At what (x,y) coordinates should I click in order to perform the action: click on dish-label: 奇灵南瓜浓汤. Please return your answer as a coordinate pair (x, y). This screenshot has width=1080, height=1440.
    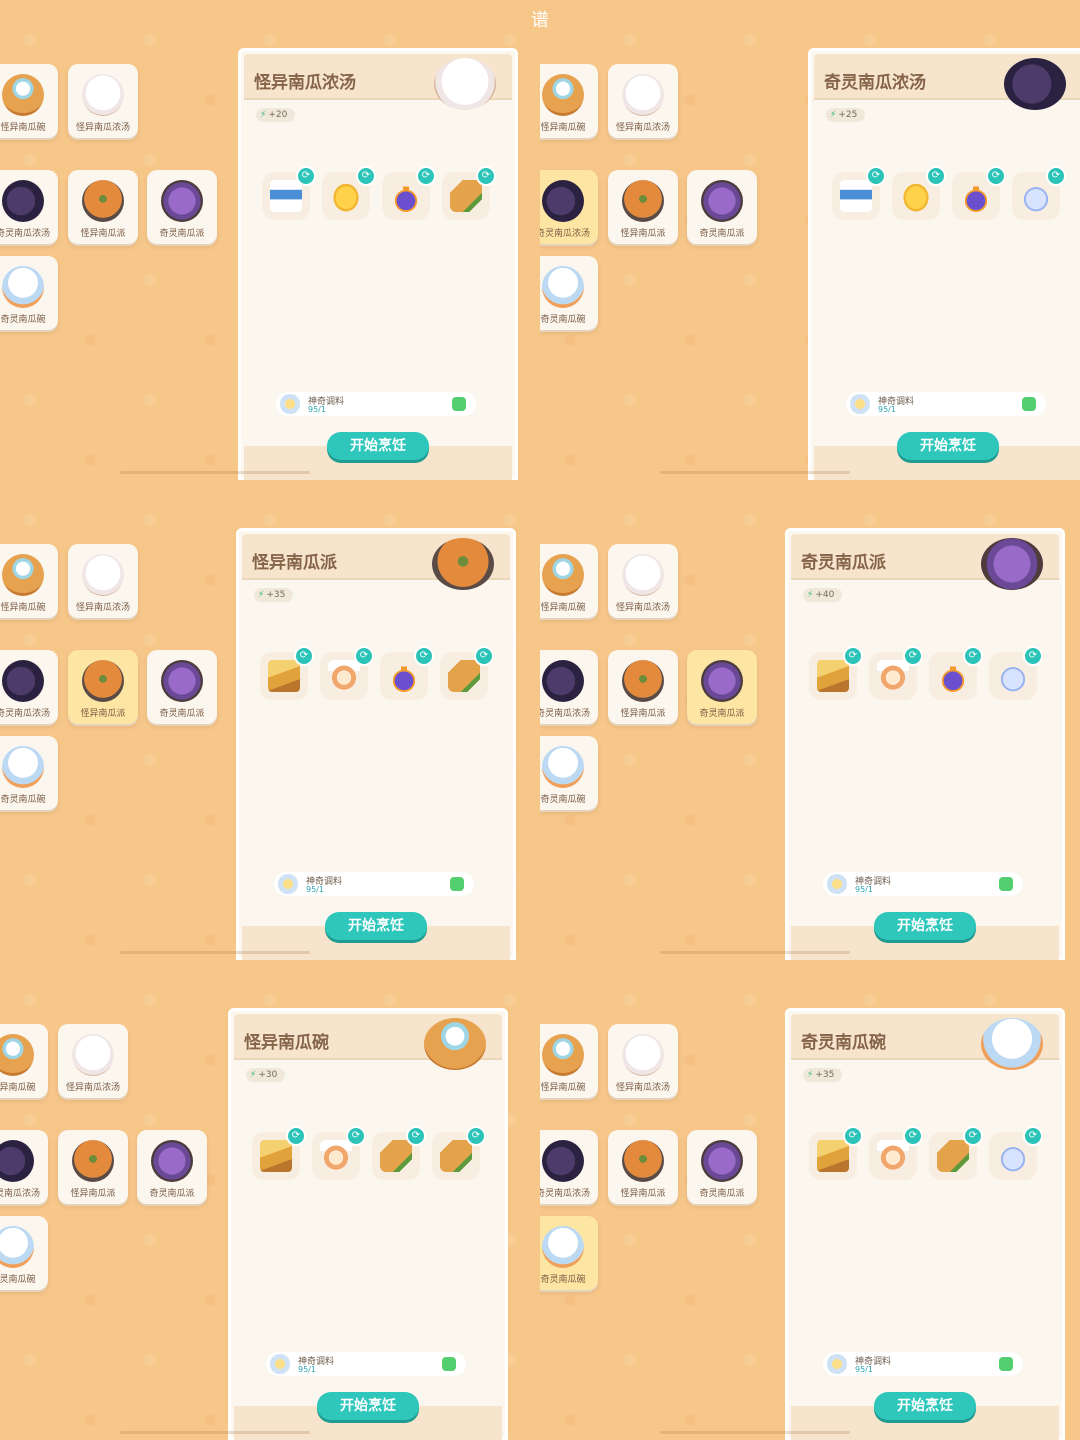
    Looking at the image, I should click on (565, 234).